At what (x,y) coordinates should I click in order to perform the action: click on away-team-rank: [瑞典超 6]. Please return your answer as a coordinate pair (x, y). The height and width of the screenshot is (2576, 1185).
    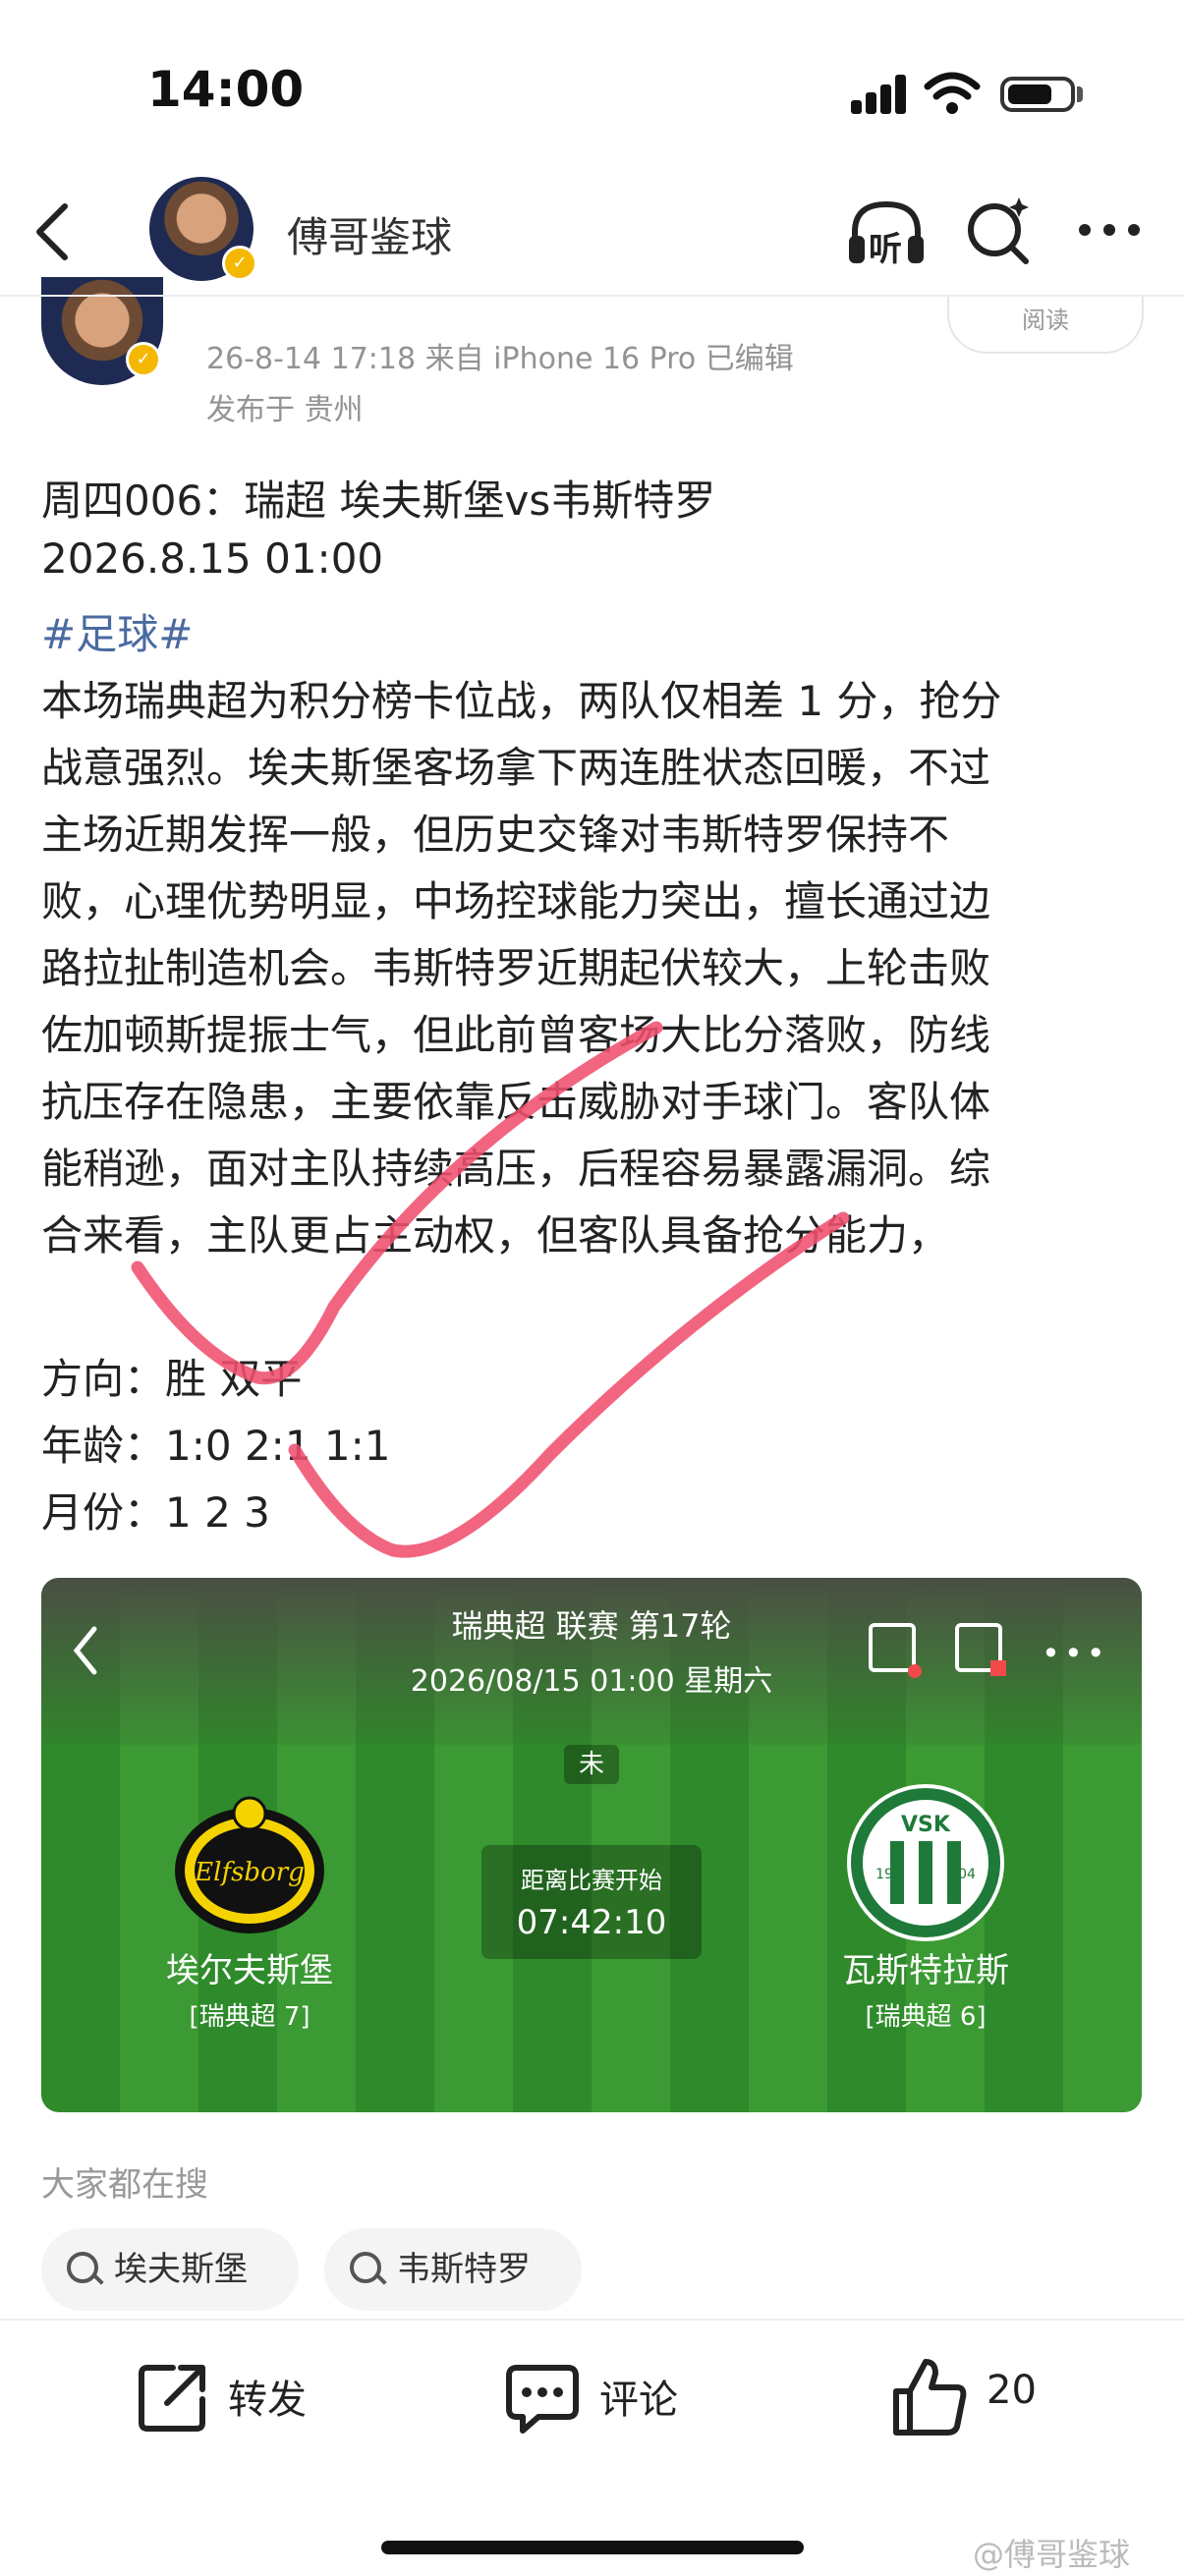
    Looking at the image, I should click on (926, 2017).